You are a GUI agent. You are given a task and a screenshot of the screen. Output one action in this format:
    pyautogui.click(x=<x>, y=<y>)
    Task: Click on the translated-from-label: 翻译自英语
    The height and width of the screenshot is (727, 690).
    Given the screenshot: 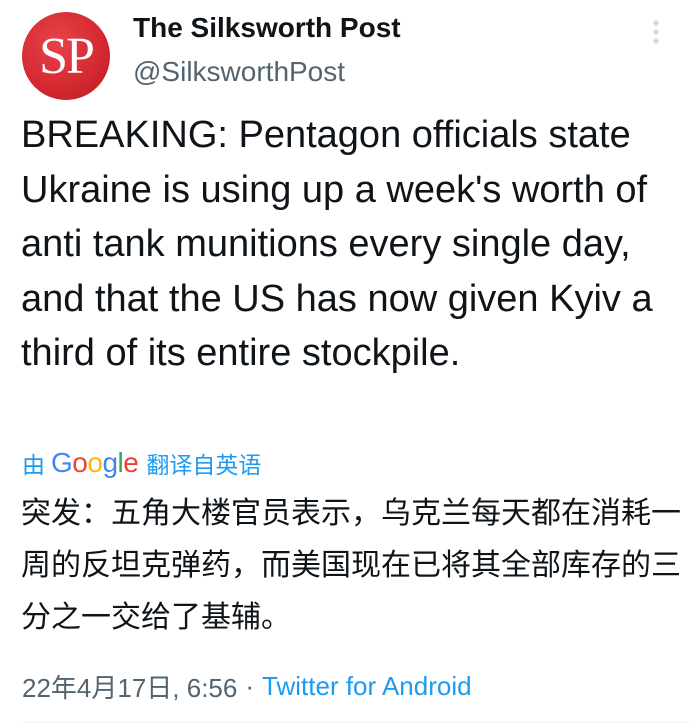 What is the action you would take?
    pyautogui.click(x=204, y=466)
    